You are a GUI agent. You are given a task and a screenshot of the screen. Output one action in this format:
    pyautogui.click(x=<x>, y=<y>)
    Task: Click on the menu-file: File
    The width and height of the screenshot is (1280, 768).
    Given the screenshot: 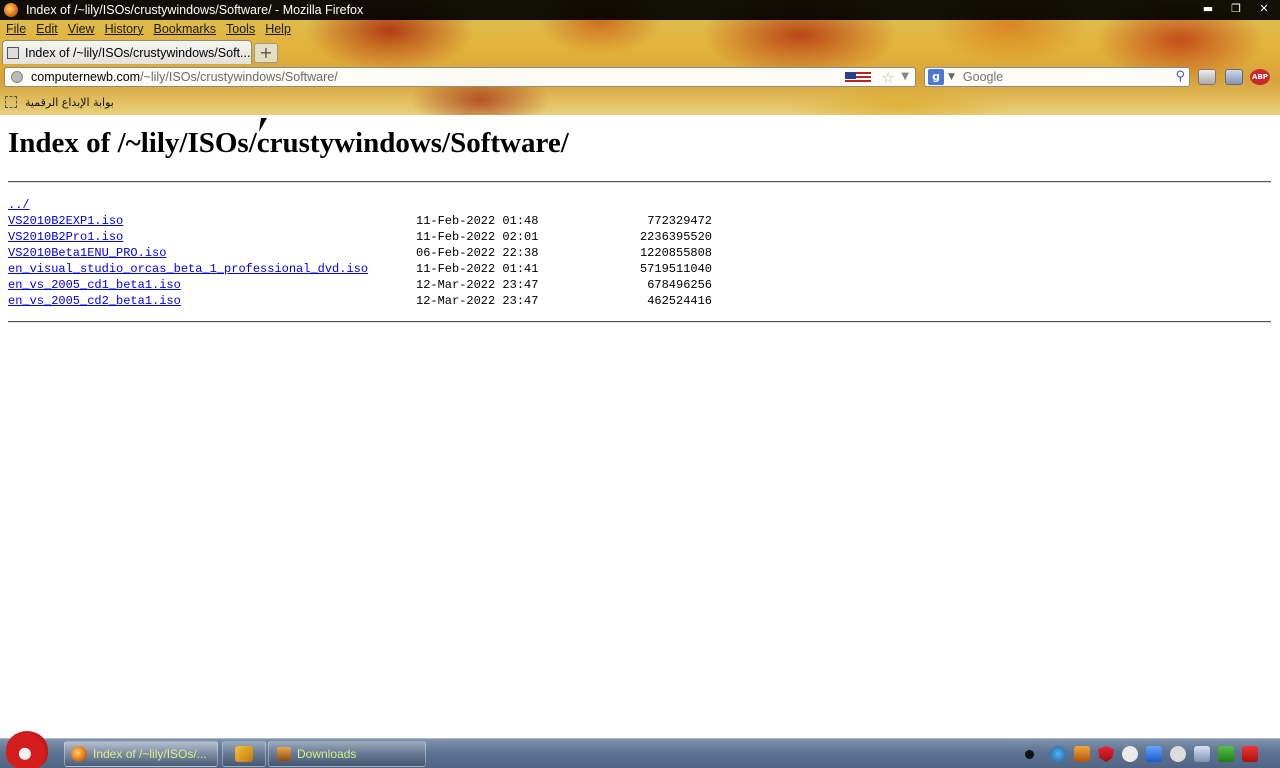 What is the action you would take?
    pyautogui.click(x=16, y=29)
    